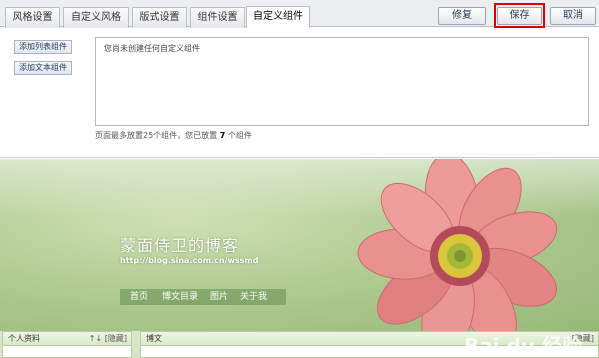 The image size is (599, 358). What do you see at coordinates (253, 297) in the screenshot?
I see `nav-about: 关于我` at bounding box center [253, 297].